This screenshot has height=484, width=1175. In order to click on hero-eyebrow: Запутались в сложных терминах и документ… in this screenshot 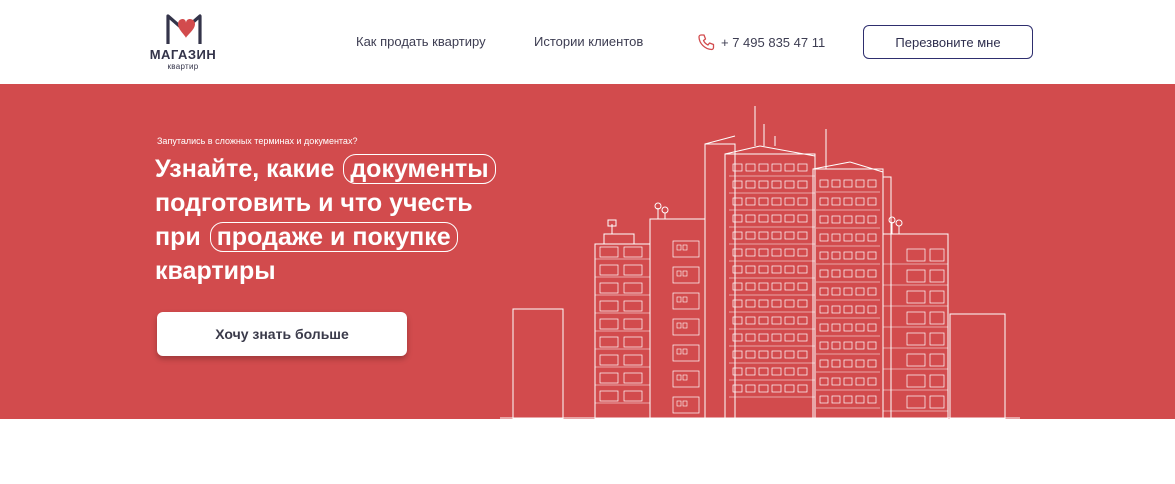, I will do `click(257, 141)`.